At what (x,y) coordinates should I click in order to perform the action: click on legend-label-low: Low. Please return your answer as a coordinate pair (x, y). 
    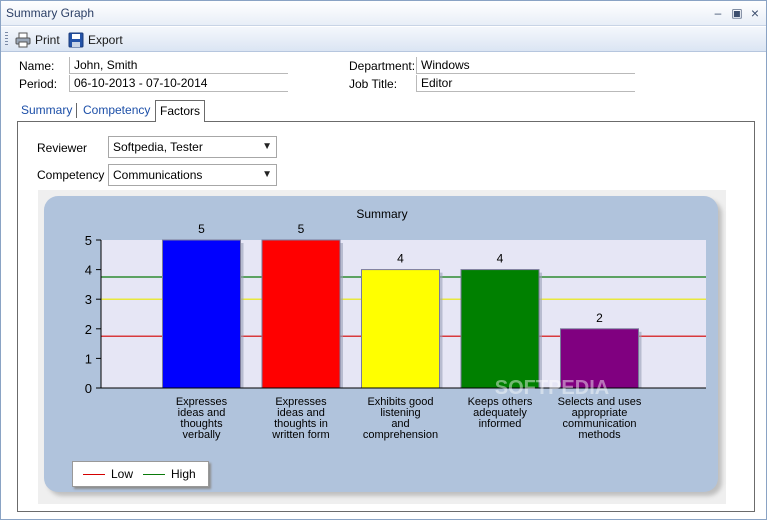
    Looking at the image, I should click on (122, 474).